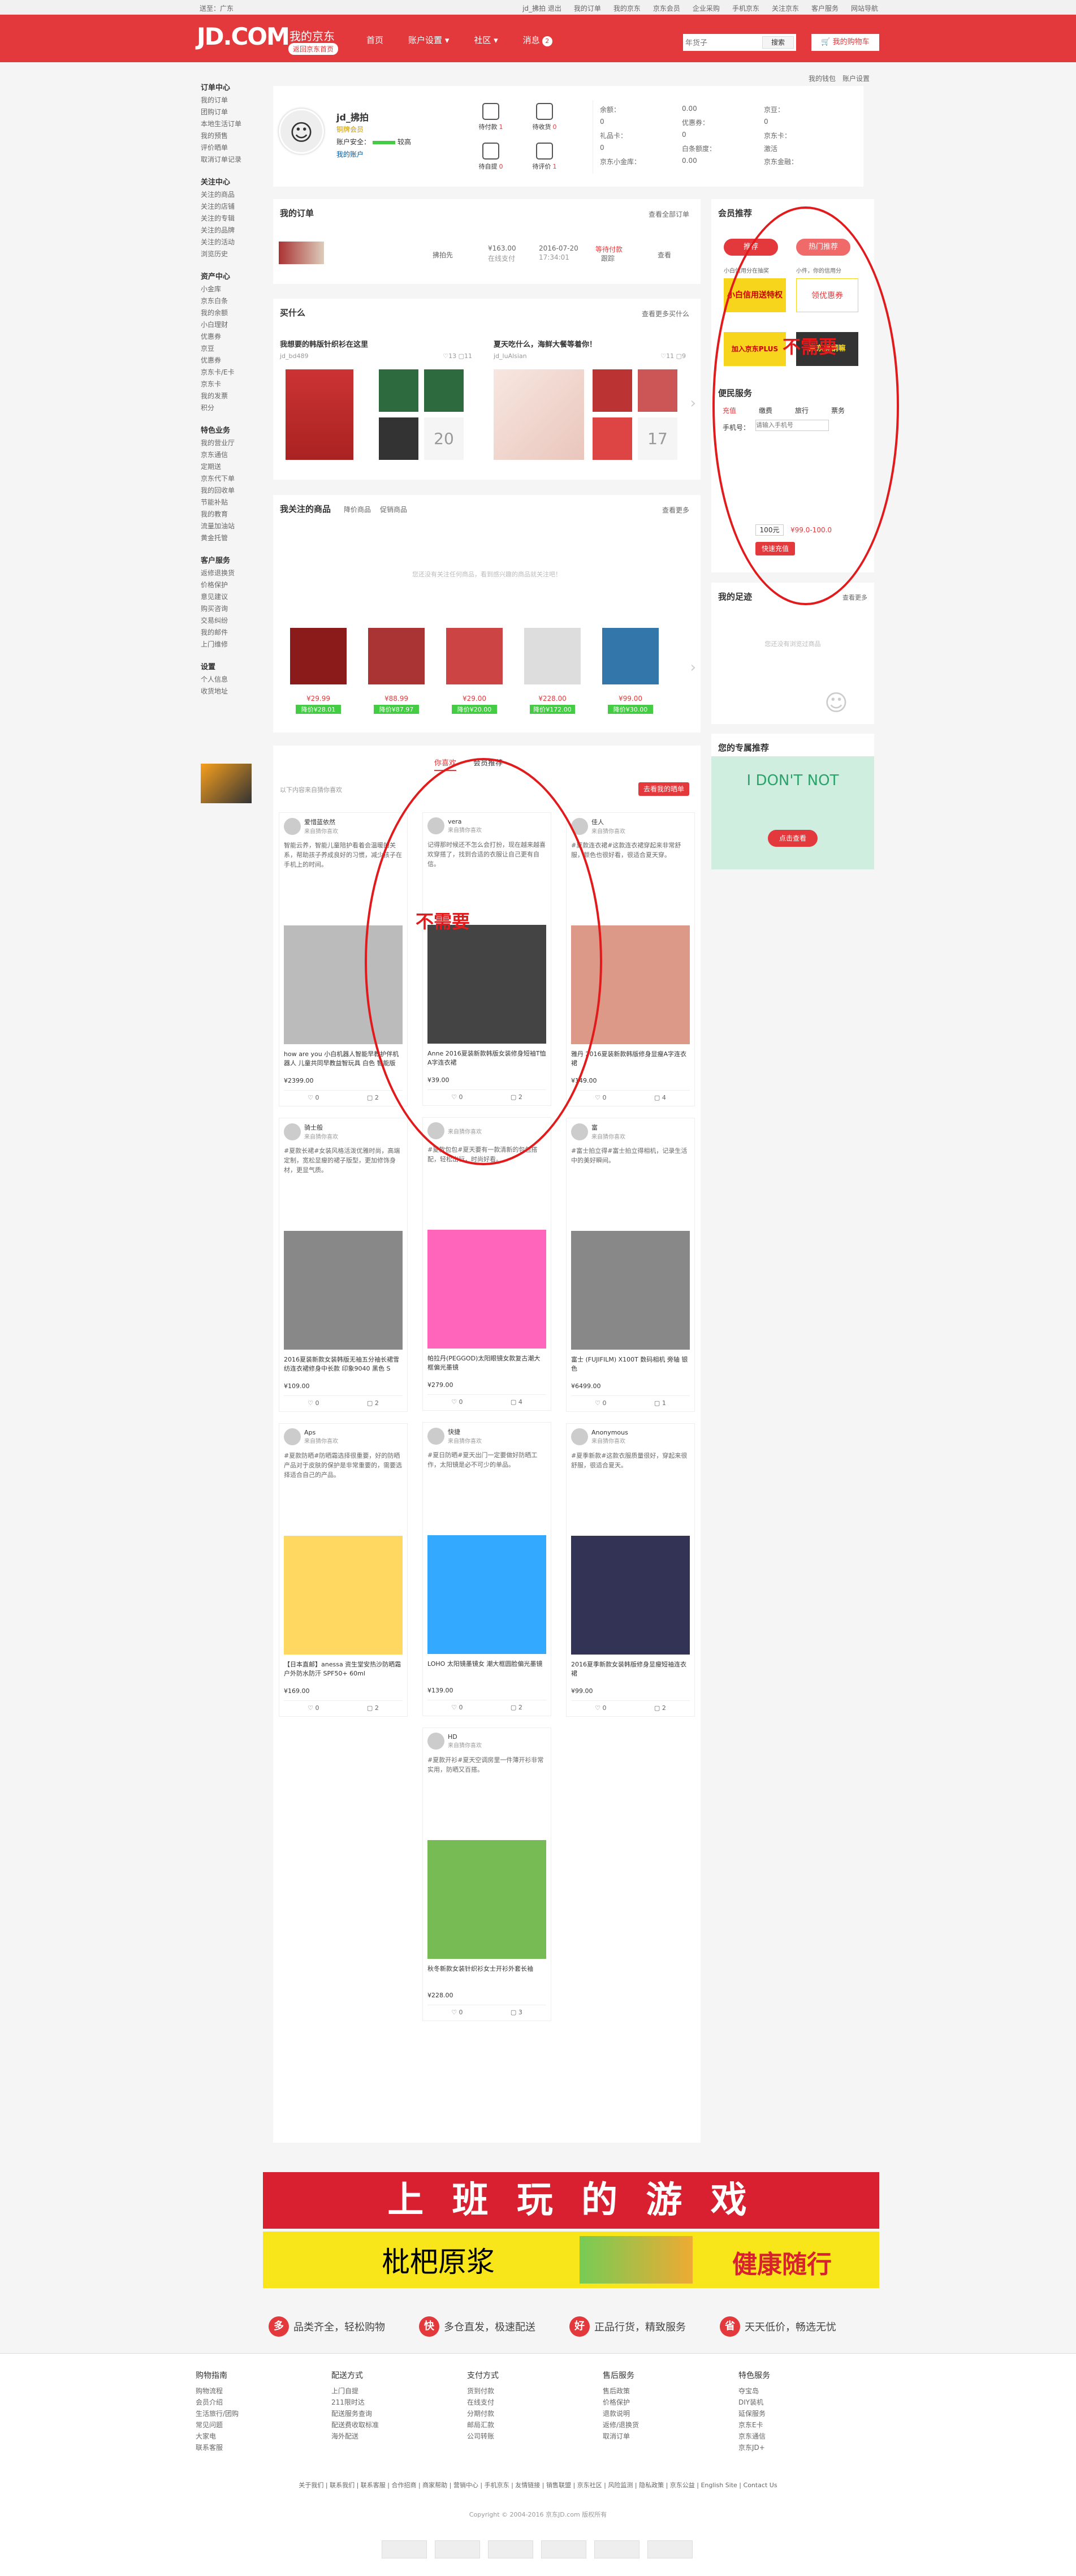 The width and height of the screenshot is (1076, 2576). What do you see at coordinates (590, 406) in the screenshot?
I see `buy-item: 夏天吃什么，海鲜大餐等着你！ jd_luAlsian ♡11 ▢9 17` at bounding box center [590, 406].